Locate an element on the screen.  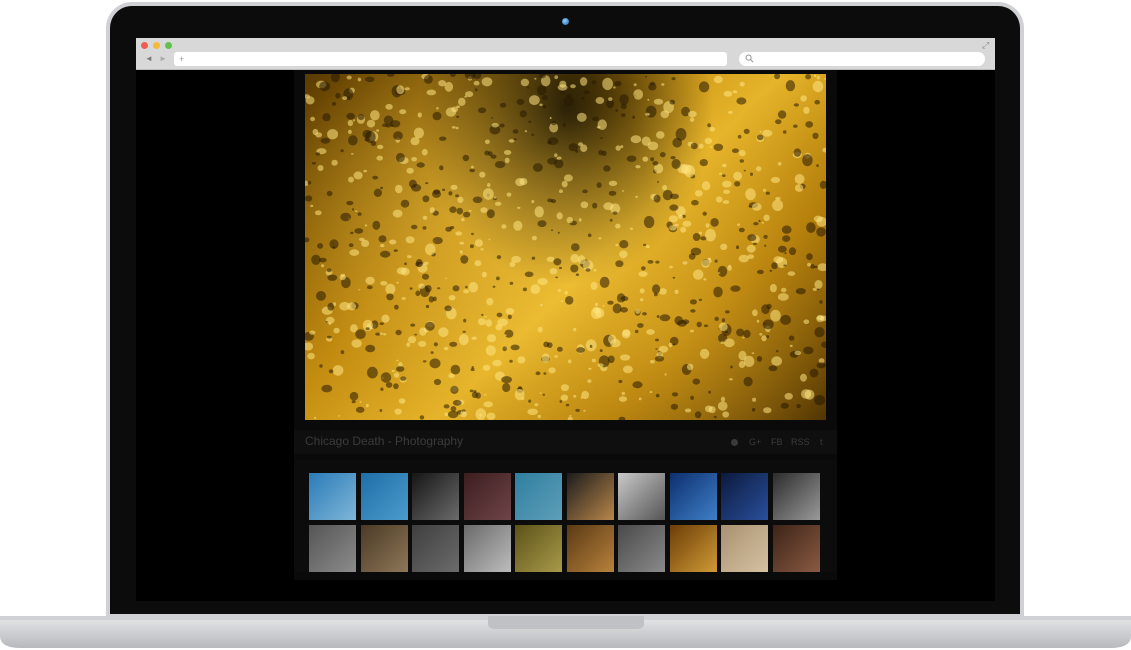
thumbnail-amber-glass is located at coordinates (693, 548).